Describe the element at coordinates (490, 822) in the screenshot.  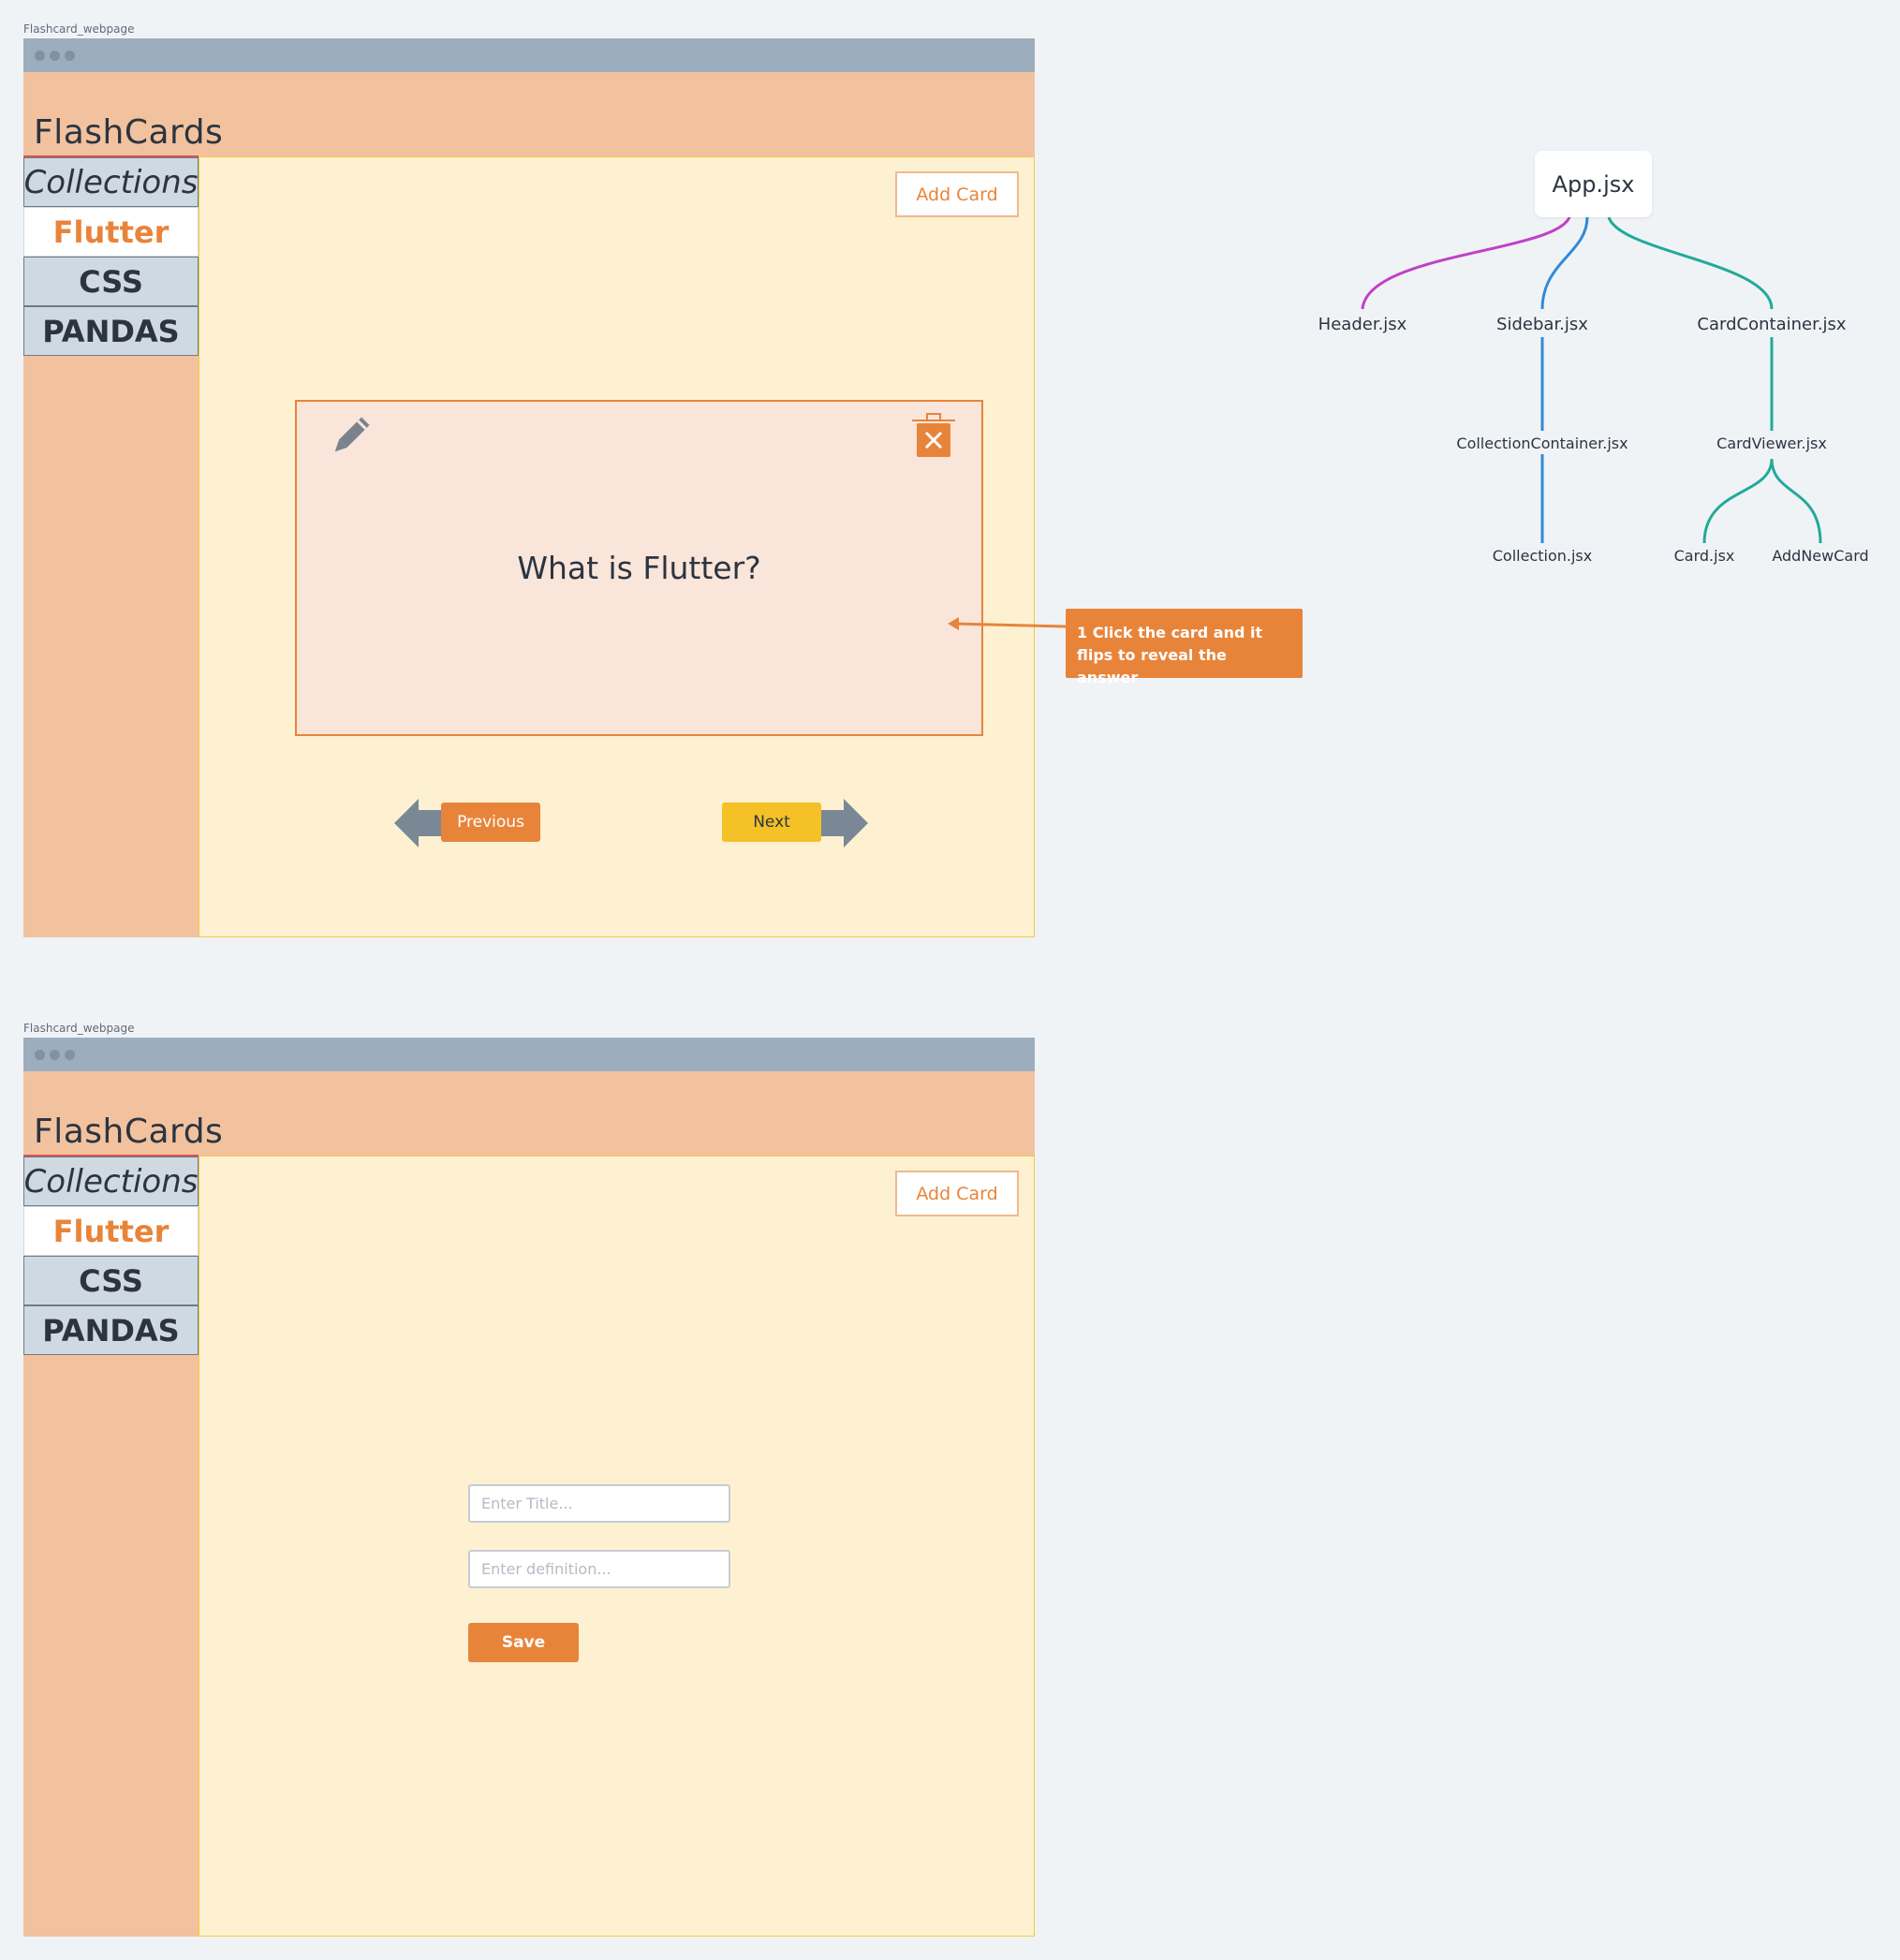
I see `previous-button: Previous` at that location.